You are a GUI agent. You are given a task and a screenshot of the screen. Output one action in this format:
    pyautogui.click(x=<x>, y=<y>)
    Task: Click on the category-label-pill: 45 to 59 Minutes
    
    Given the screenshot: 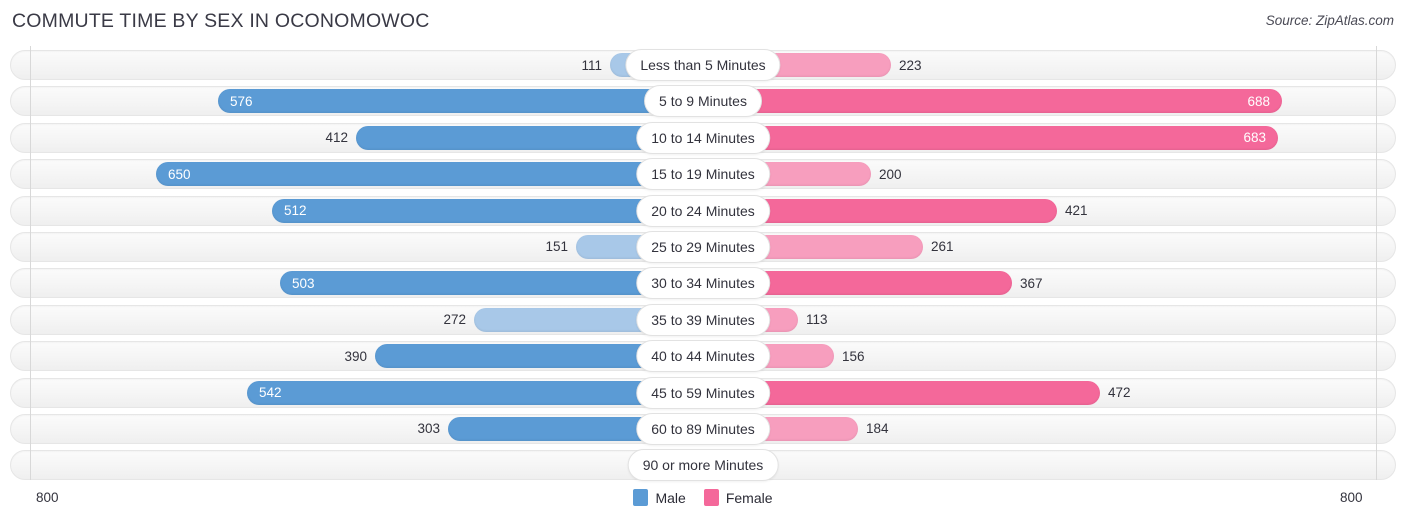 What is the action you would take?
    pyautogui.click(x=703, y=392)
    